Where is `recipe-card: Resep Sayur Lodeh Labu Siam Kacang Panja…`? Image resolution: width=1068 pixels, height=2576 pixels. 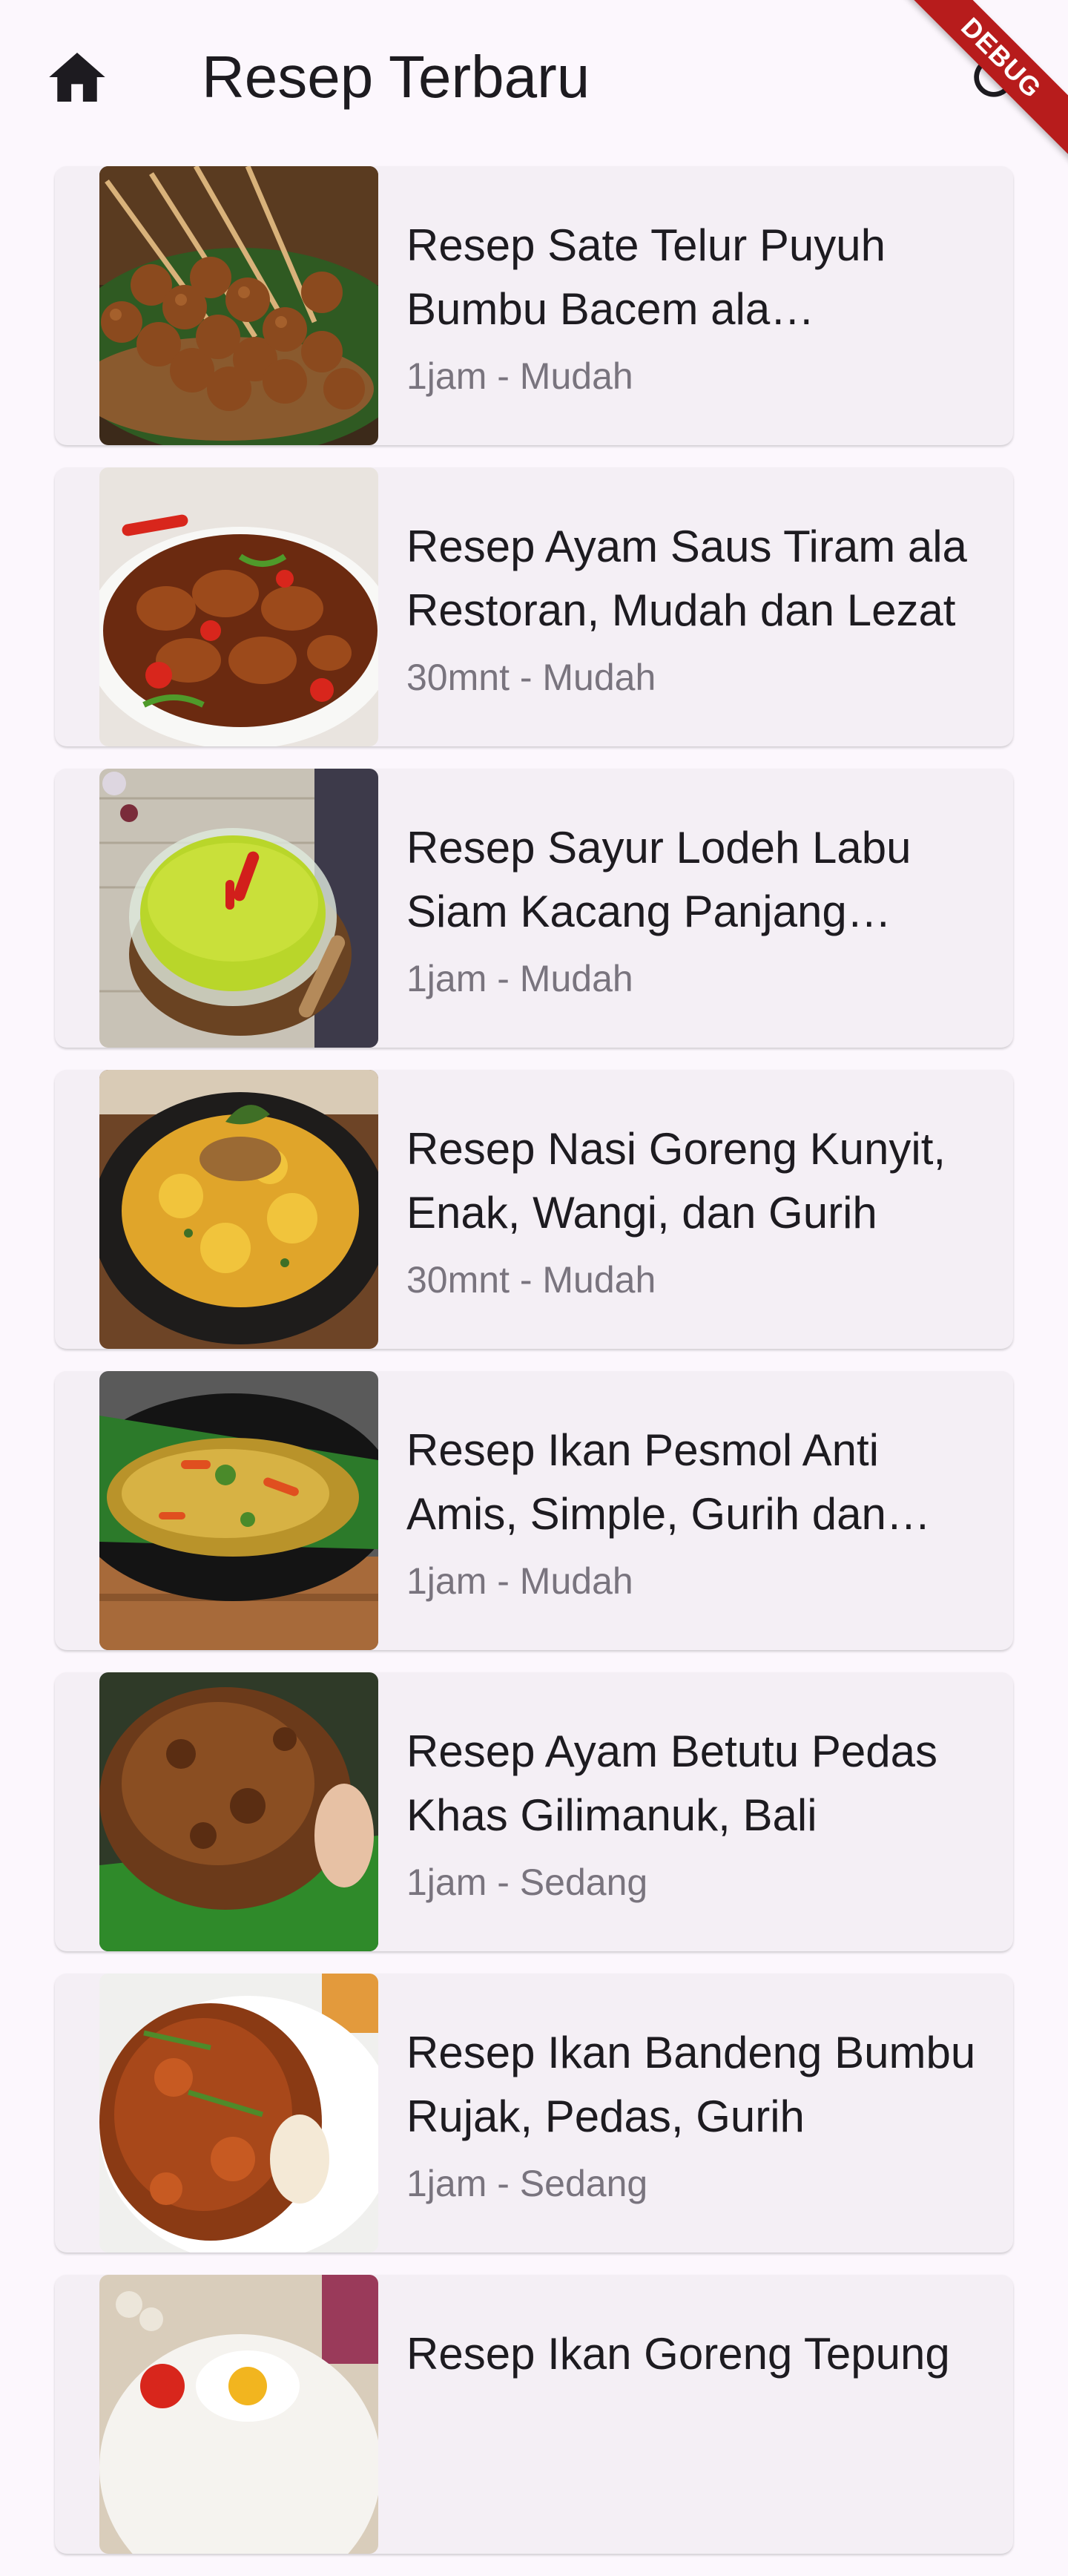
recipe-card: Resep Sayur Lodeh Labu Siam Kacang Panja… is located at coordinates (534, 908).